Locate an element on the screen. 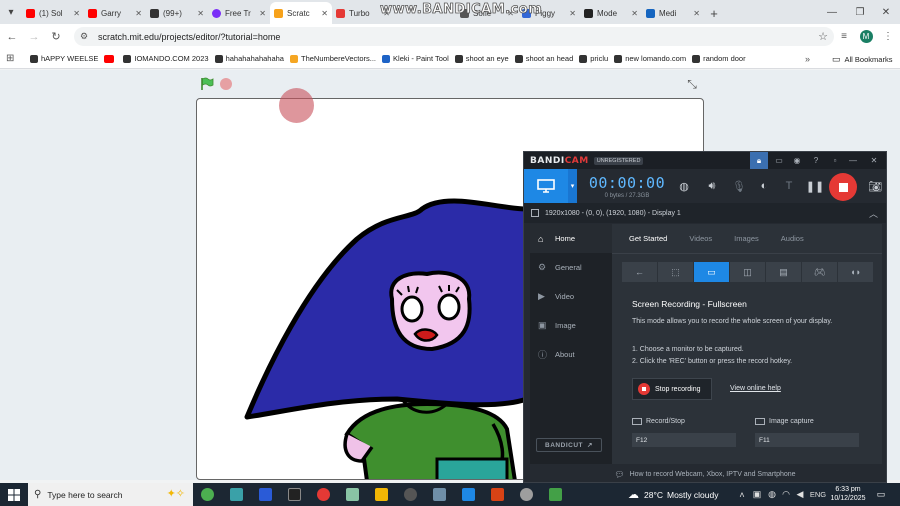 The image size is (900, 506). stop-recording-button: Stop recording is located at coordinates (672, 389).